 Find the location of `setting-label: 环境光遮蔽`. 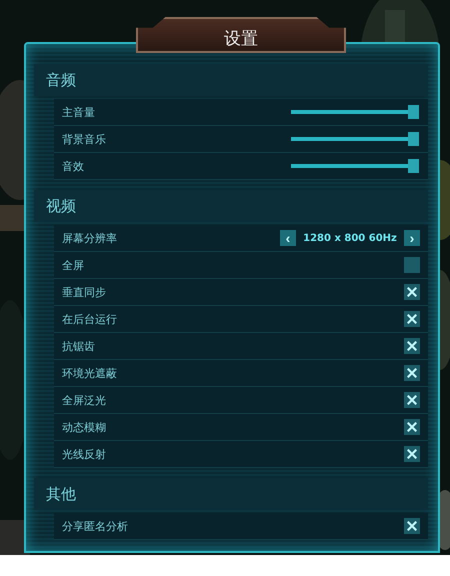

setting-label: 环境光遮蔽 is located at coordinates (89, 373).